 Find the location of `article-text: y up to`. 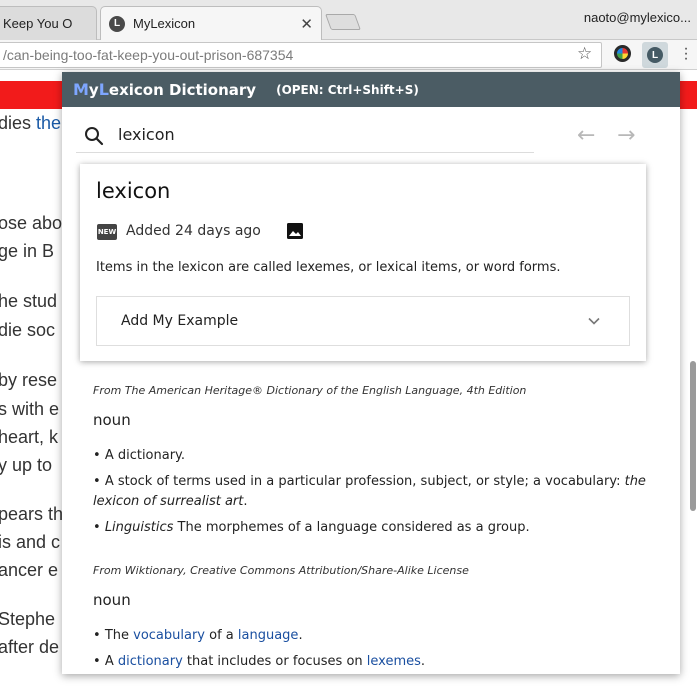

article-text: y up to is located at coordinates (26, 465).